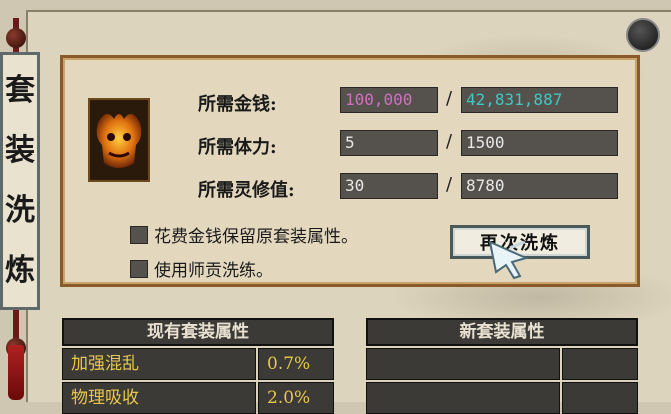 This screenshot has height=414, width=671. Describe the element at coordinates (508, 260) in the screenshot. I see `pointer-cursor-icon` at that location.